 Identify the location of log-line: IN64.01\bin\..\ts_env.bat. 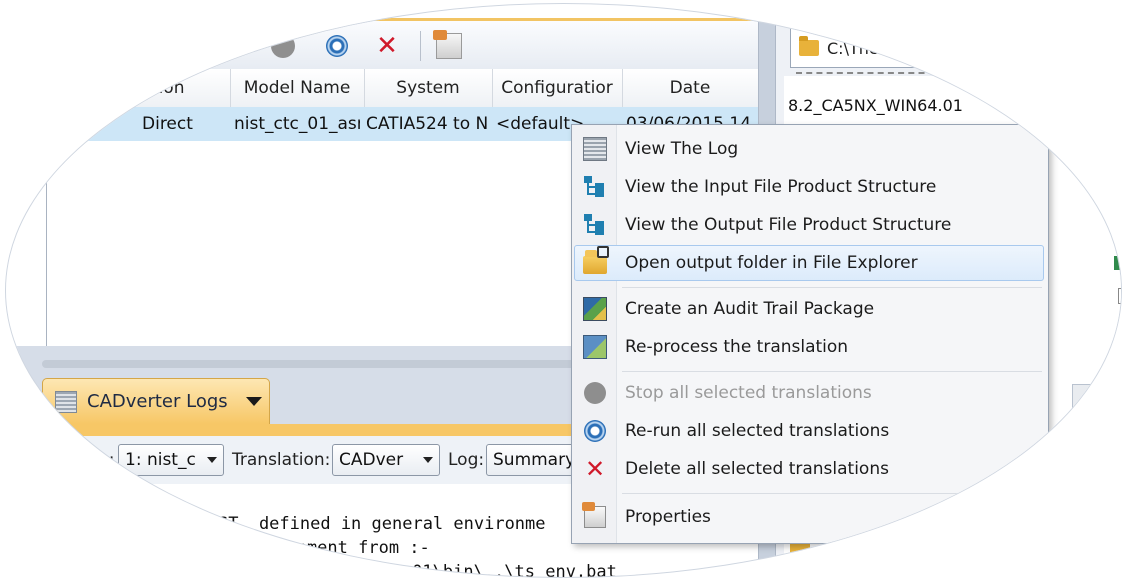
(489, 569).